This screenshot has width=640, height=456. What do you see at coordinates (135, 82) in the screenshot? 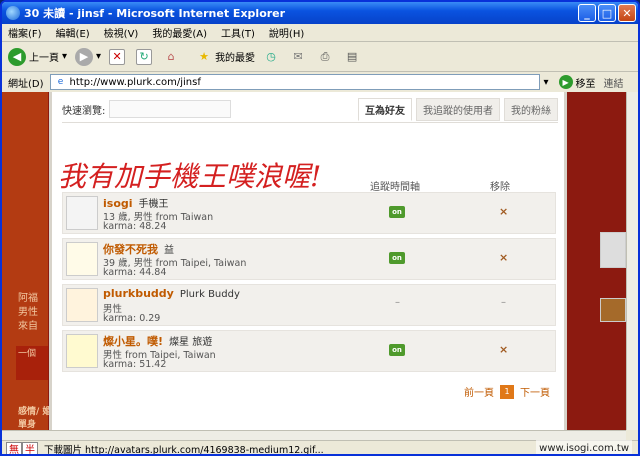
I see `address-url: http://www.plurk.com/jinsf` at bounding box center [135, 82].